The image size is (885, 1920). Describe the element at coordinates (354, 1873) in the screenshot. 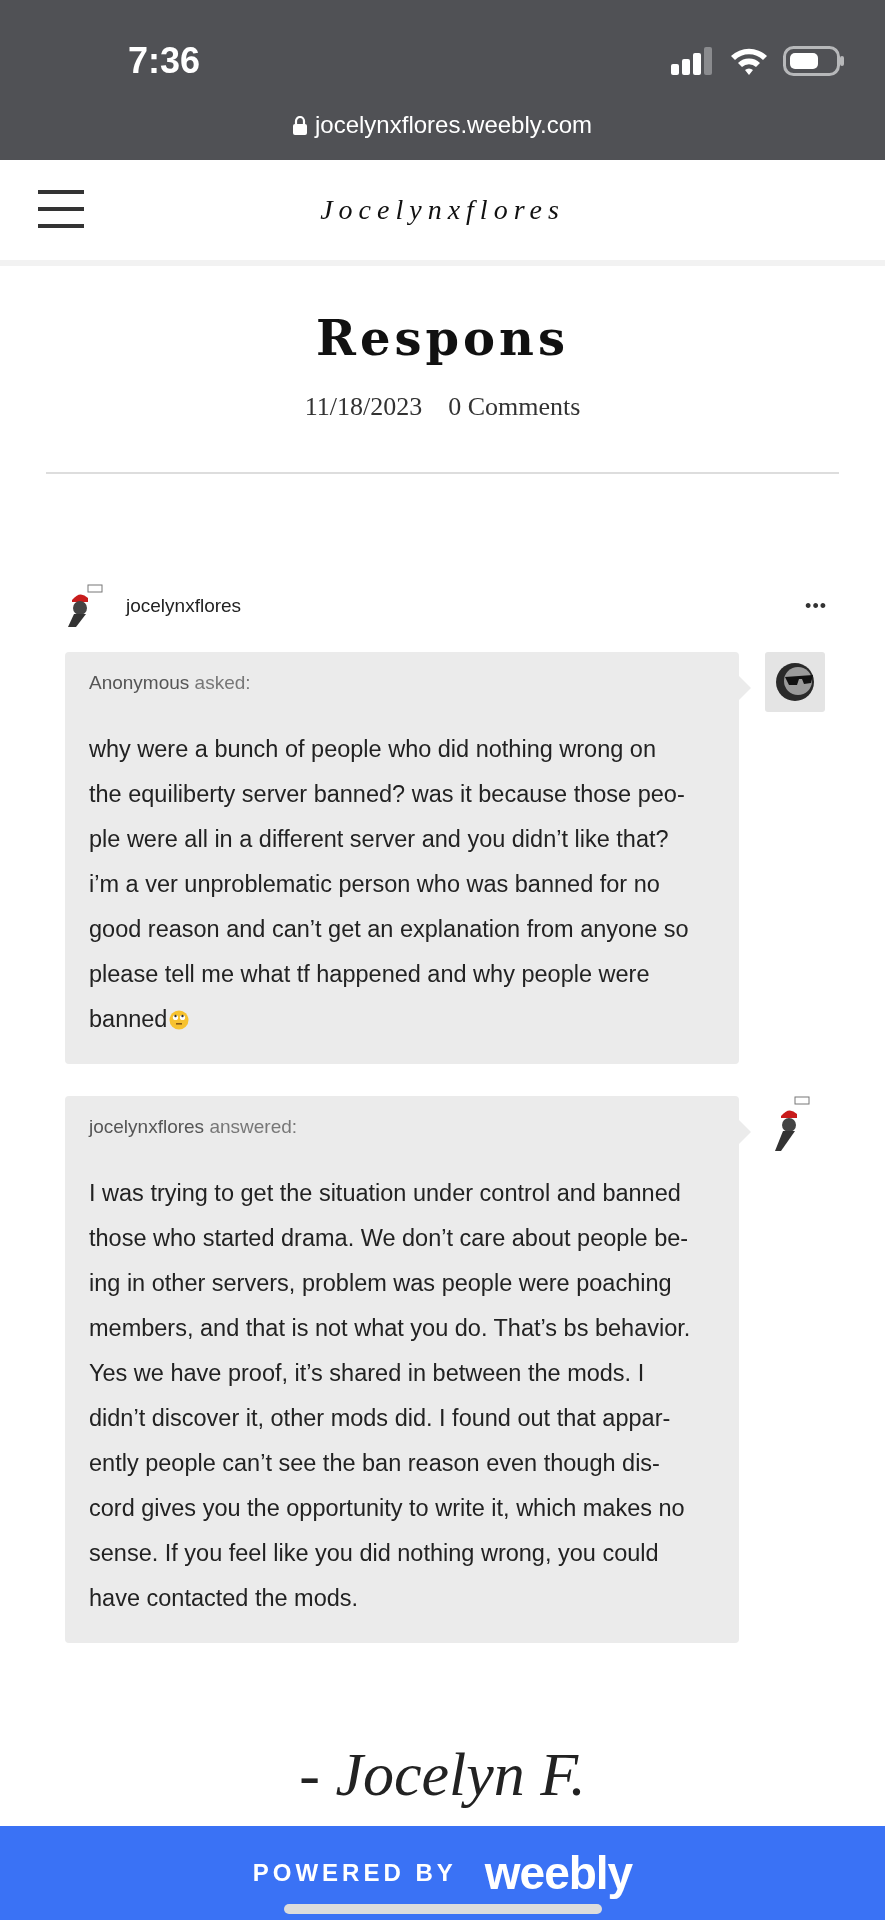

I see `powered-by-text: POWERED BY` at that location.